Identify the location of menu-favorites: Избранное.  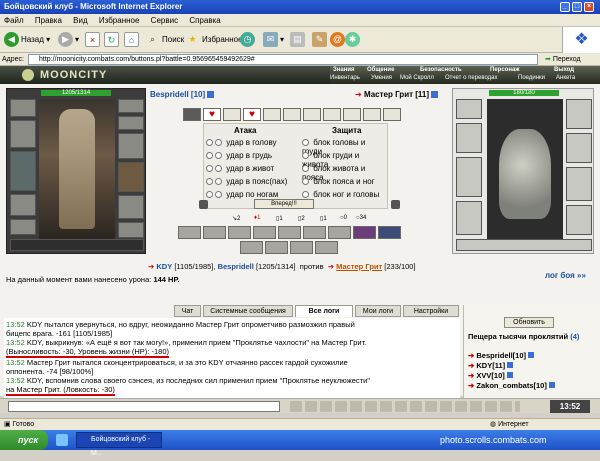
(119, 20).